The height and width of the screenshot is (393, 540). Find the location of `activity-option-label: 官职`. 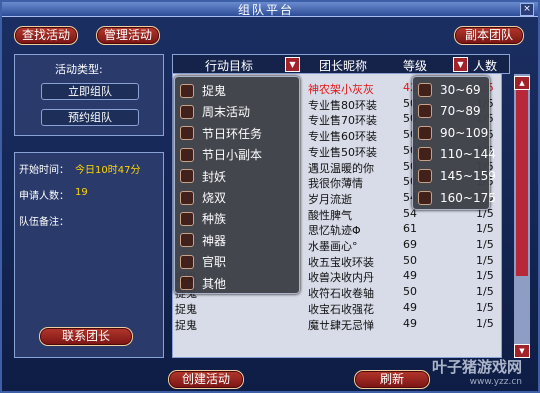

activity-option-label: 官职 is located at coordinates (214, 262).